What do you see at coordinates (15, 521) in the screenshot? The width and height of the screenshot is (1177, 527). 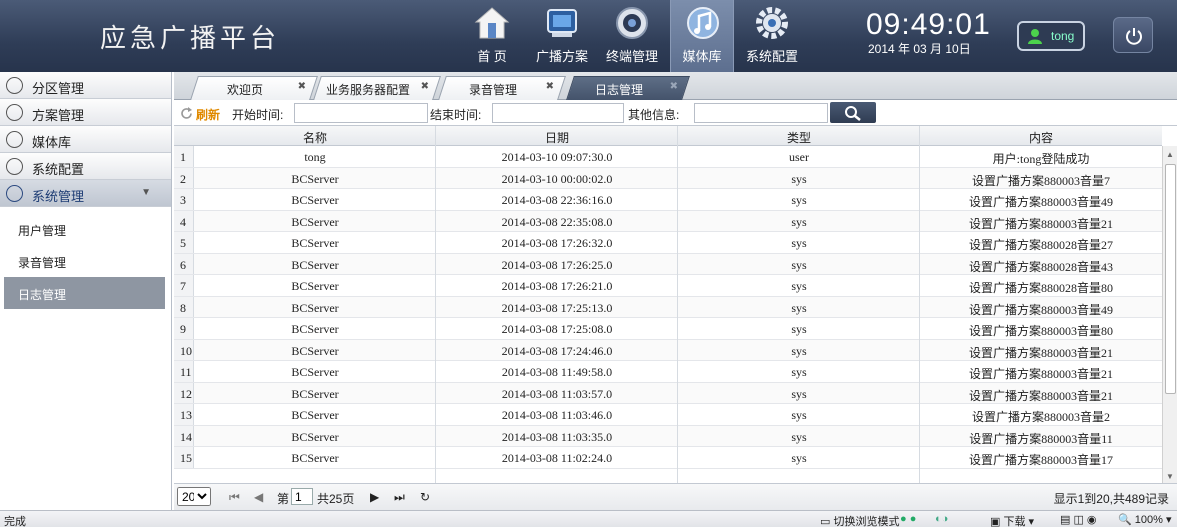 I see `status-text: 完成` at bounding box center [15, 521].